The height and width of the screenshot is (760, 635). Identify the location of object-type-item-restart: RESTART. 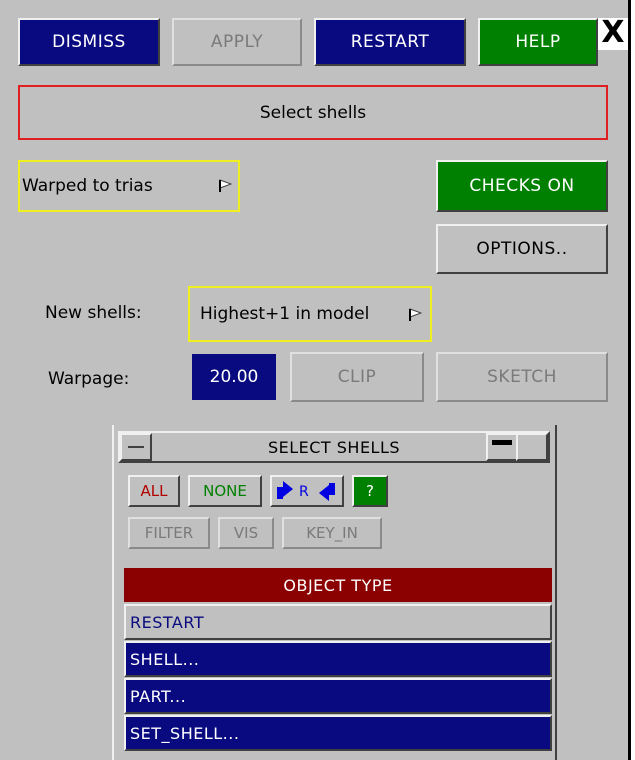
(338, 622).